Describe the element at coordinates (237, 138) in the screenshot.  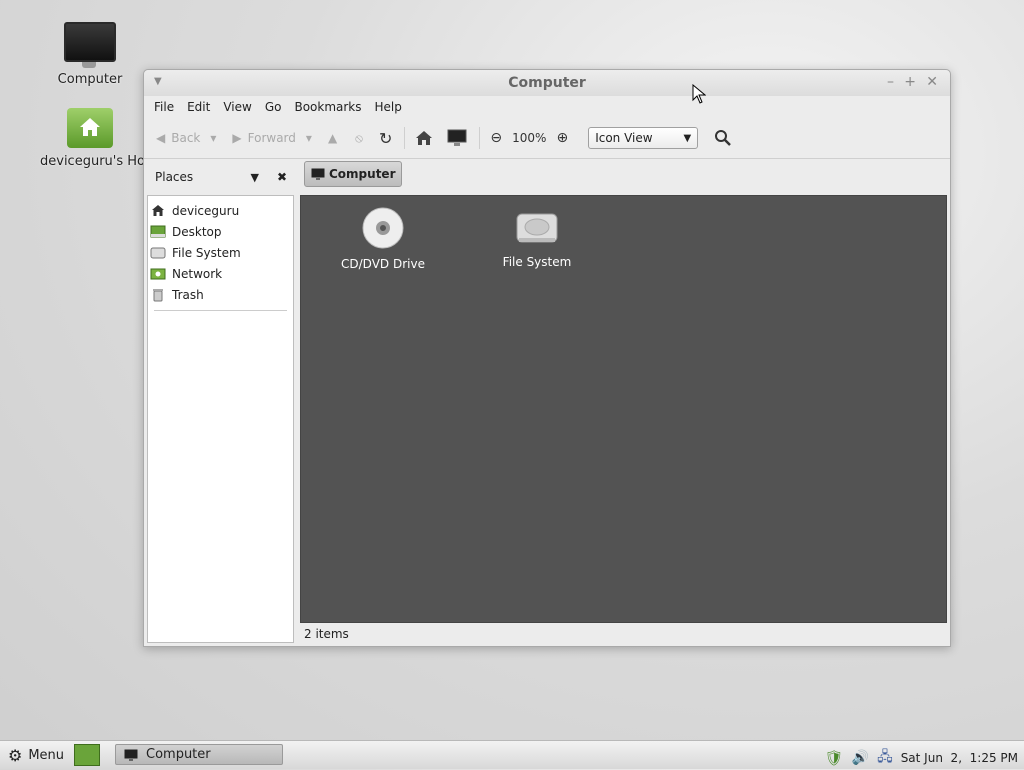
I see `arrow-right-icon: ▶` at that location.